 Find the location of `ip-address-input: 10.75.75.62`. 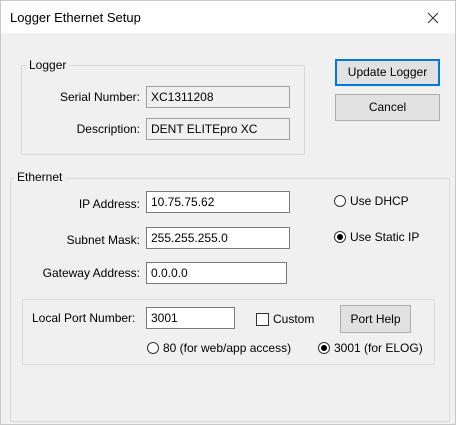

ip-address-input: 10.75.75.62 is located at coordinates (218, 202).